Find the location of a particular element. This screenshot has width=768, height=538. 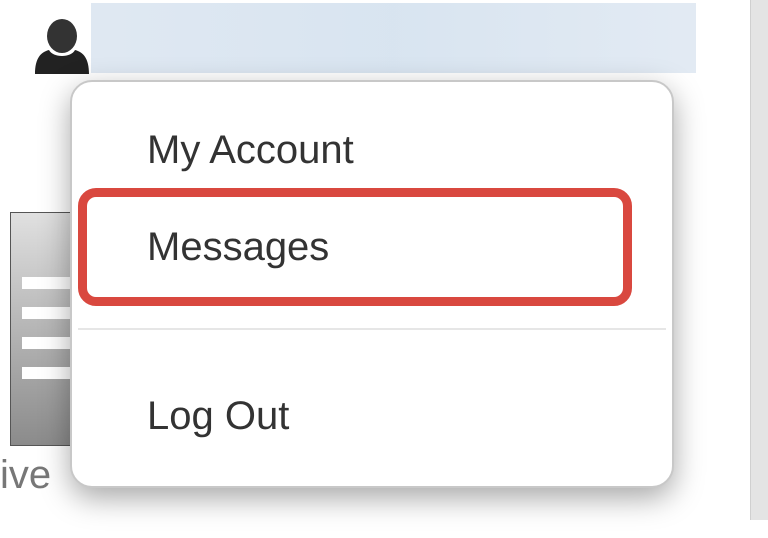

menu-item: My Account is located at coordinates (355, 150).